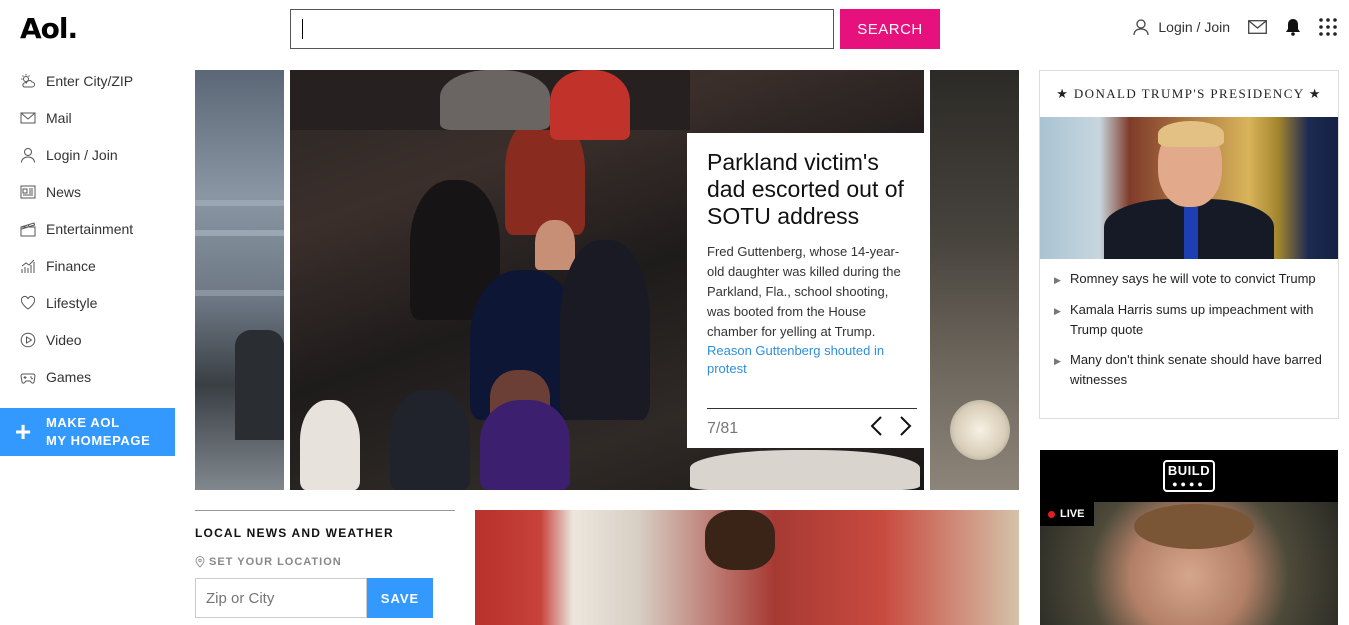 The width and height of the screenshot is (1349, 625). I want to click on live-badge: LIVE, so click(1067, 514).